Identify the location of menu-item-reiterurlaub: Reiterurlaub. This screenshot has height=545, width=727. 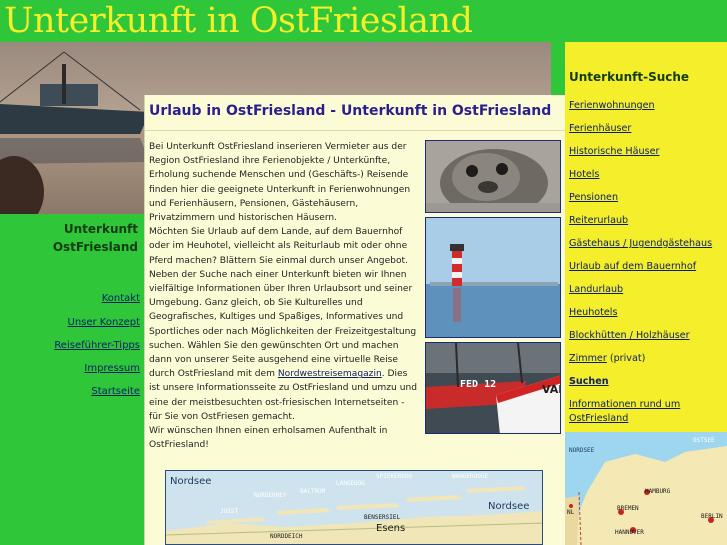
(599, 220).